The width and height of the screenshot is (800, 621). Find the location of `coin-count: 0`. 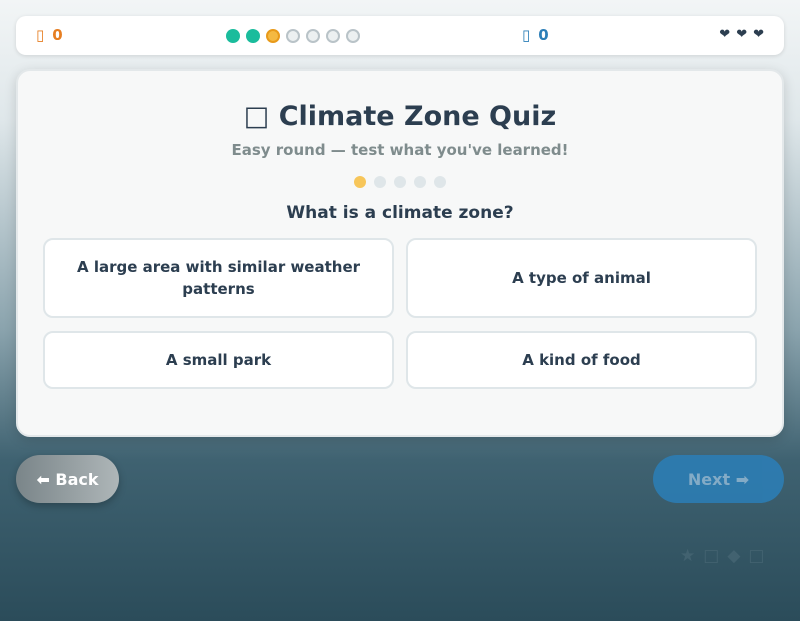

coin-count: 0 is located at coordinates (57, 35).